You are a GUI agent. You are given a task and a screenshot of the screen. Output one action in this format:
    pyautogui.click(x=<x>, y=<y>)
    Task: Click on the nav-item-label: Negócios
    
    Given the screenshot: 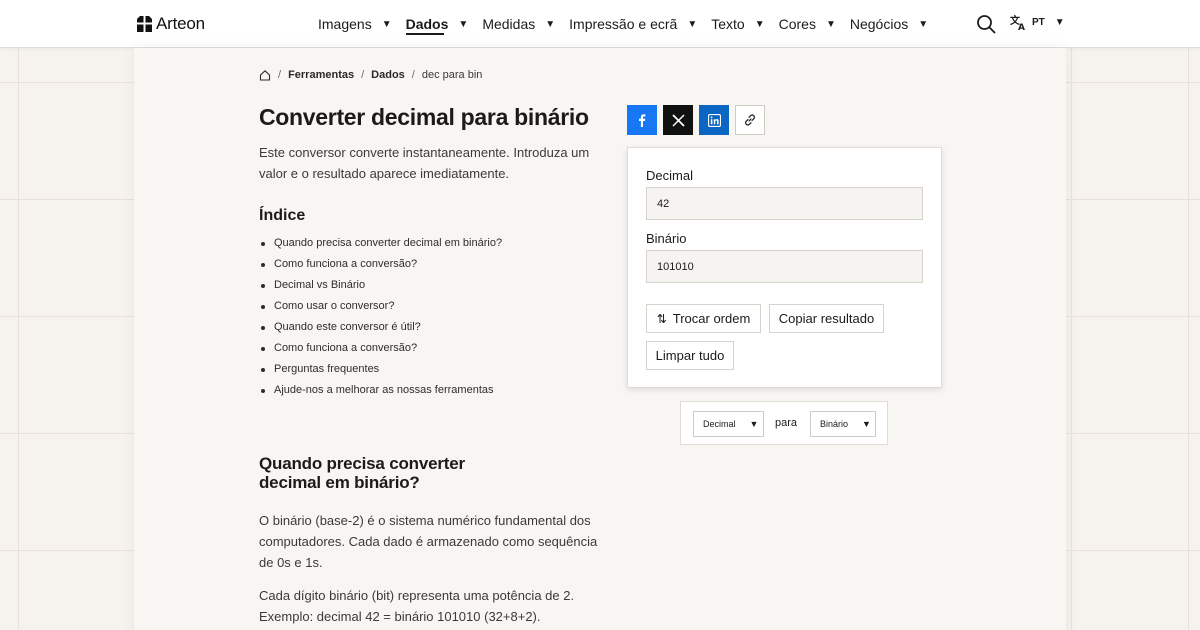 What is the action you would take?
    pyautogui.click(x=879, y=24)
    